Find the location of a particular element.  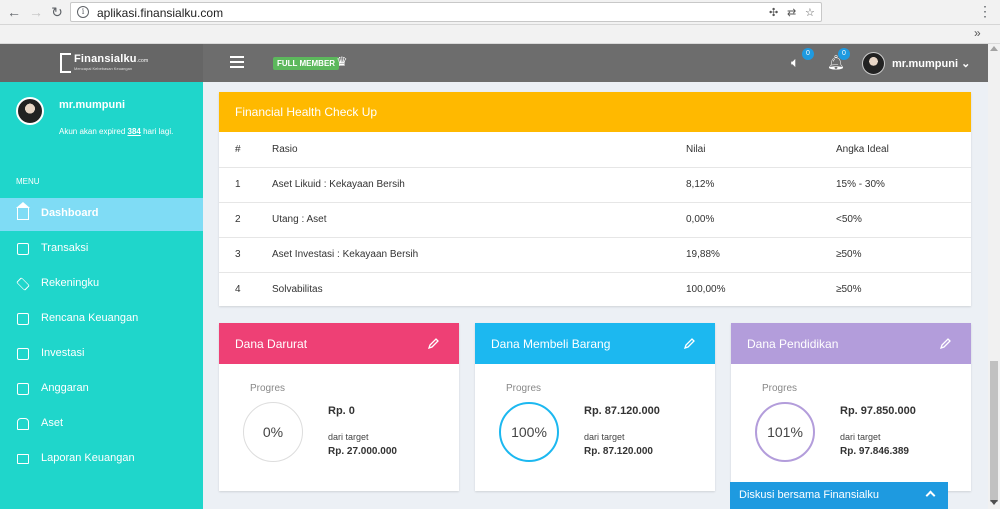

bookmarks-more-icon: » is located at coordinates (977, 33).